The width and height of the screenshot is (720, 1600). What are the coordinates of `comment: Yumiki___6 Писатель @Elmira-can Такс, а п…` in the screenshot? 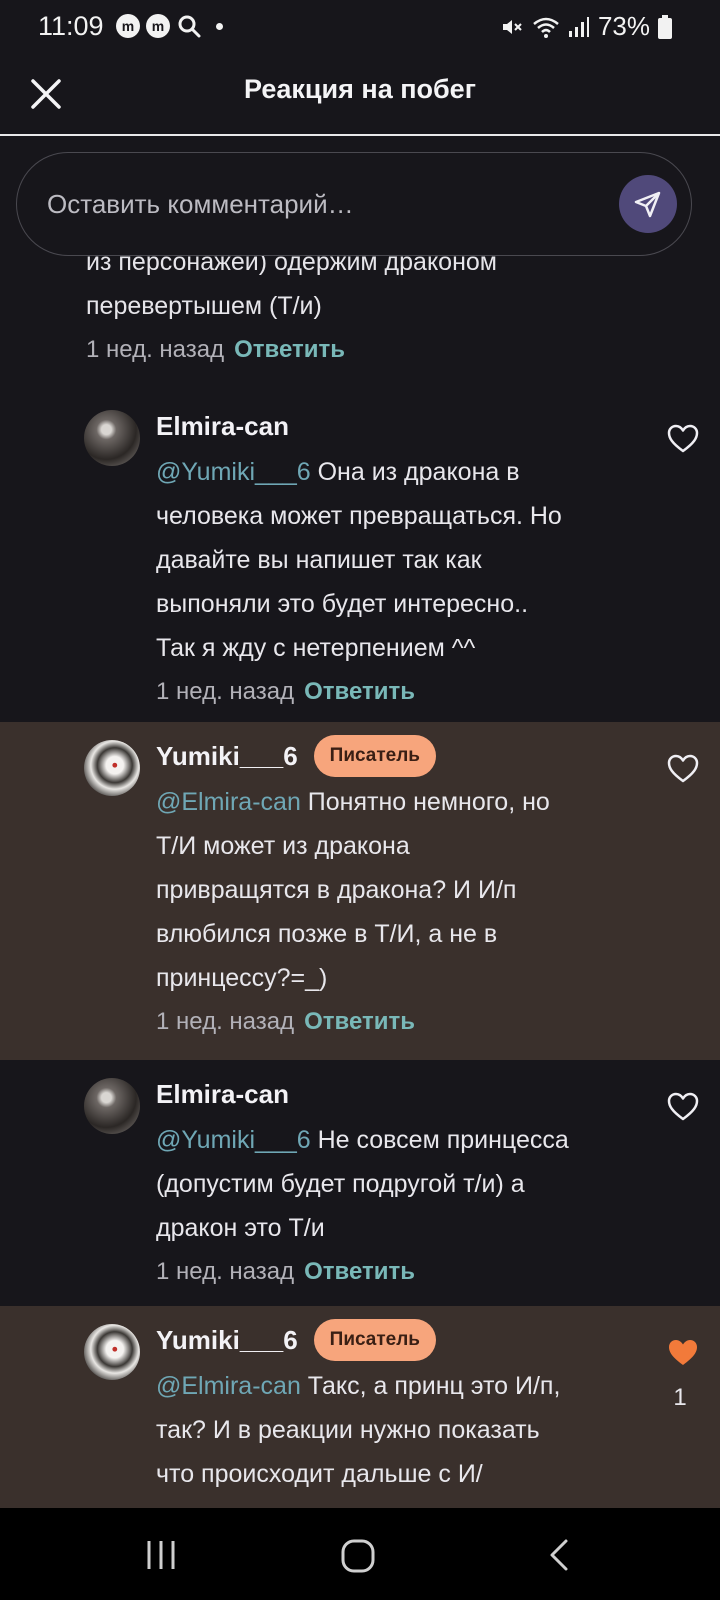 It's located at (360, 1407).